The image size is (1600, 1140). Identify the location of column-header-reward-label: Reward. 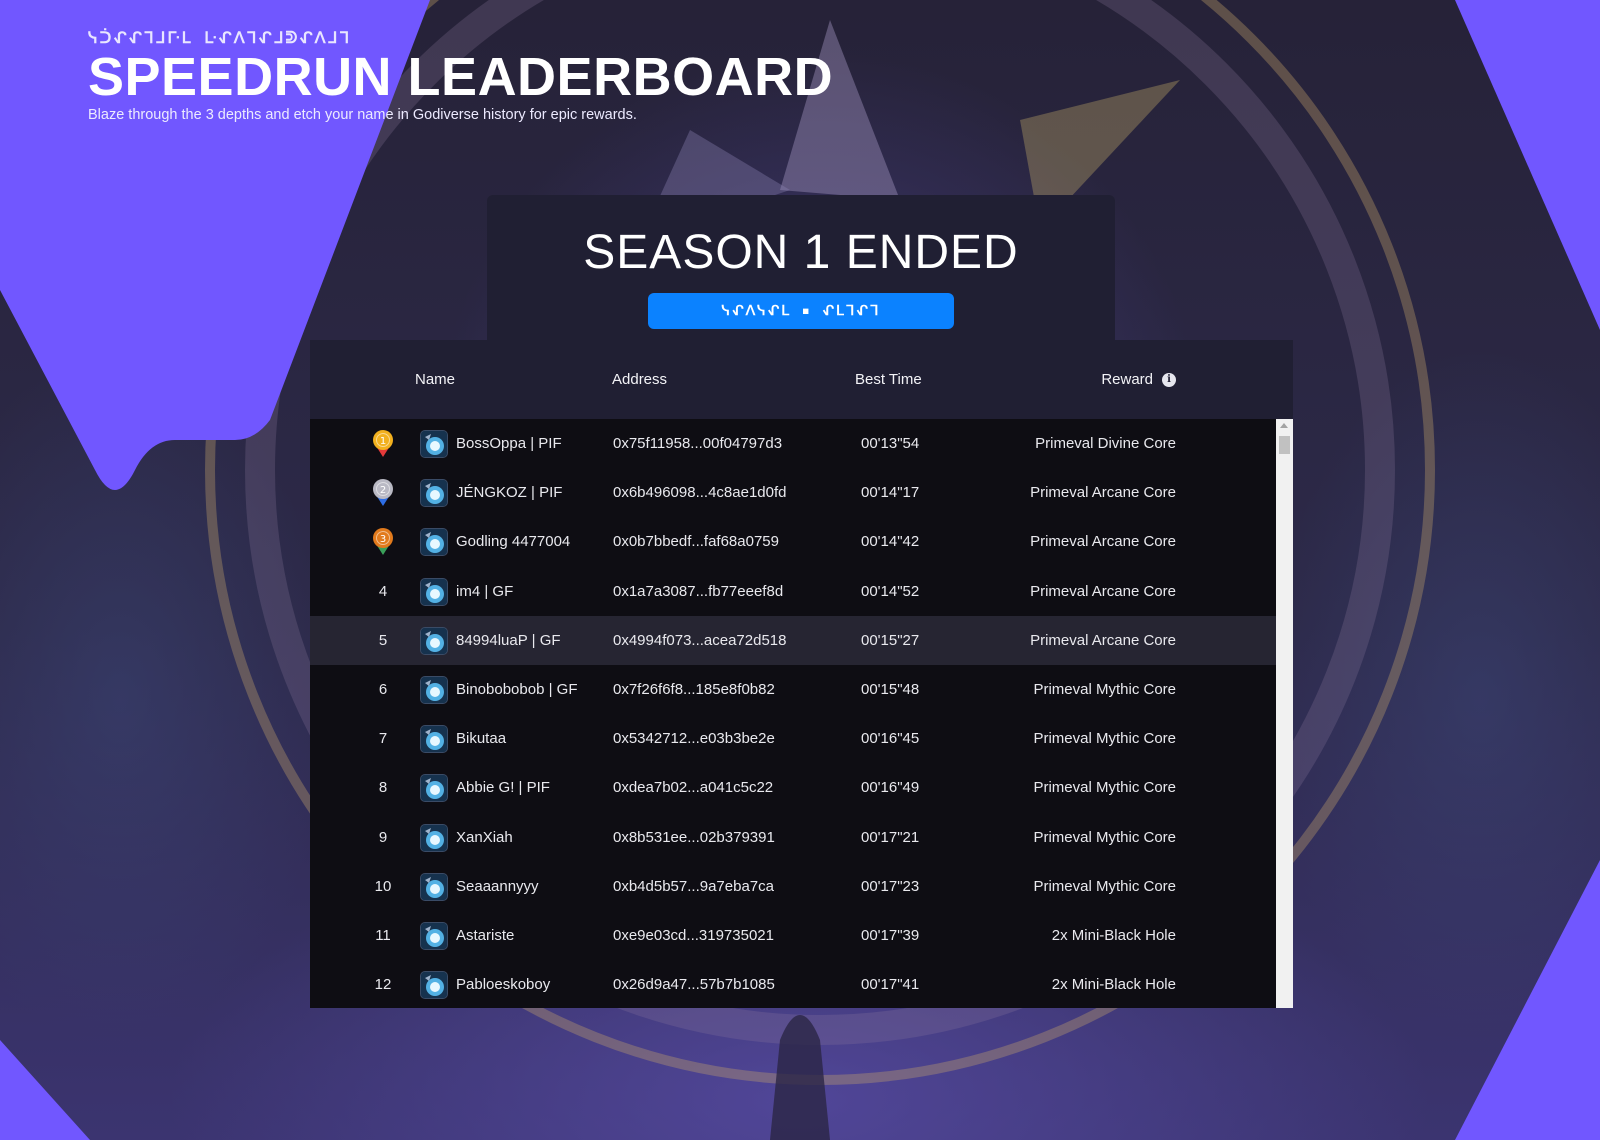
(1127, 379).